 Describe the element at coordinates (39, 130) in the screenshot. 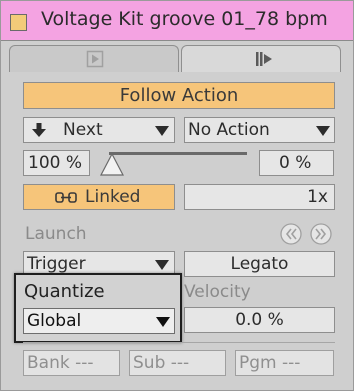

I see `arrow-down-icon` at that location.